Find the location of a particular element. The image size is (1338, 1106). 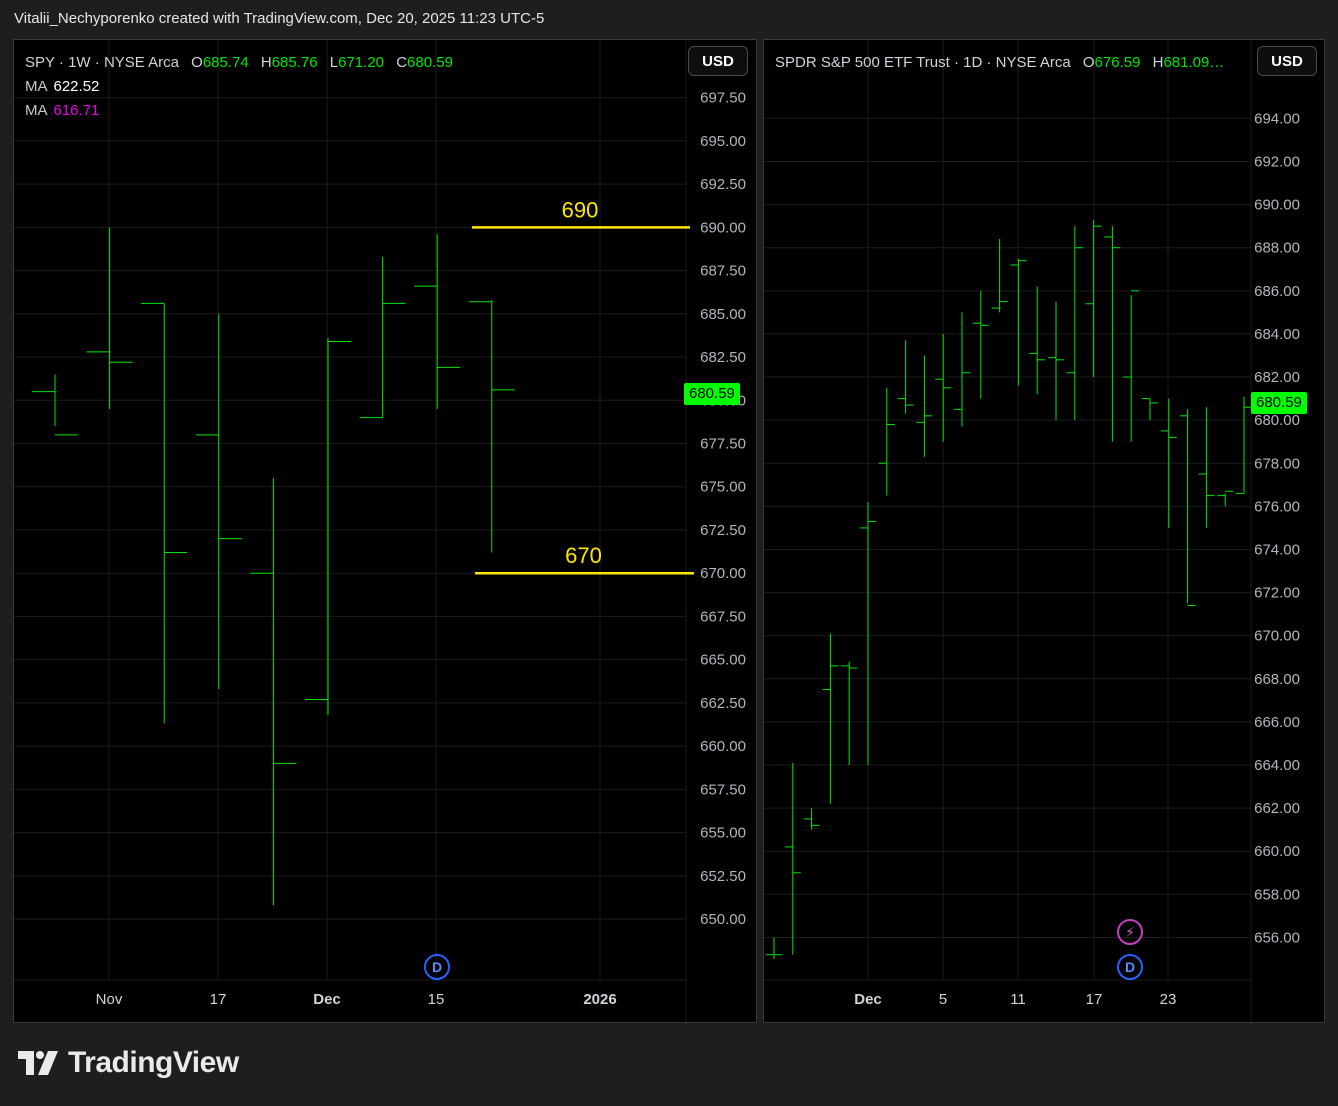

price-axis-label: 658.00 is located at coordinates (1277, 894).